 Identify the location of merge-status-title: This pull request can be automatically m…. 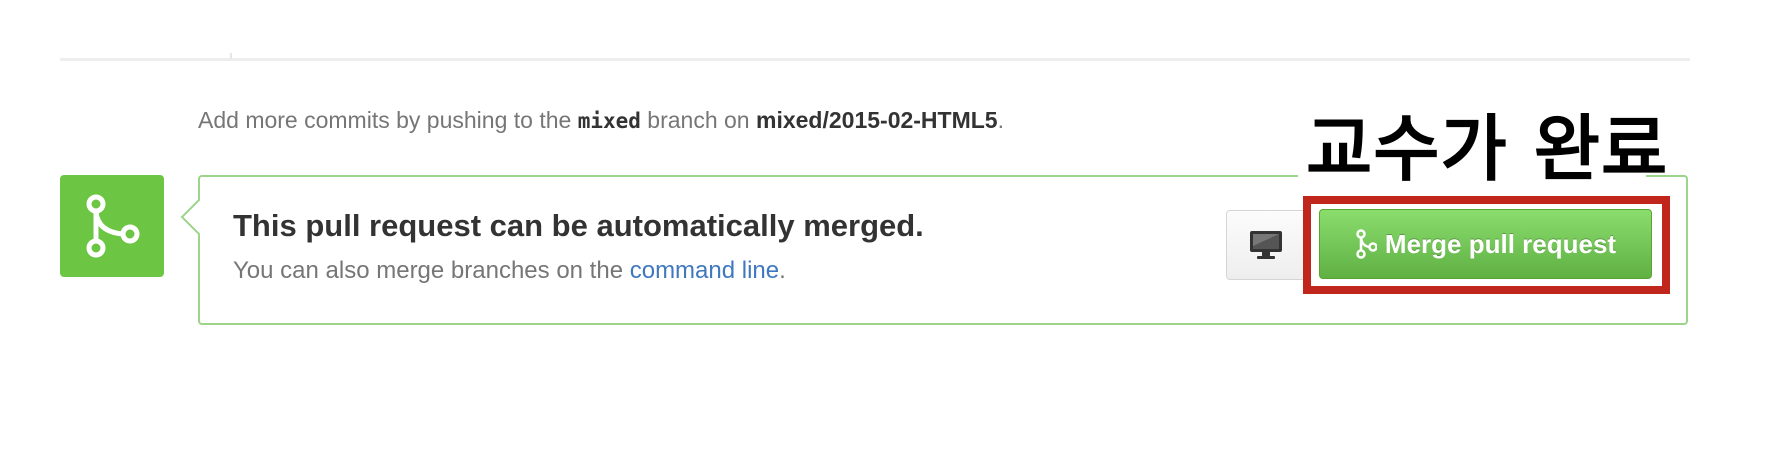
(578, 225).